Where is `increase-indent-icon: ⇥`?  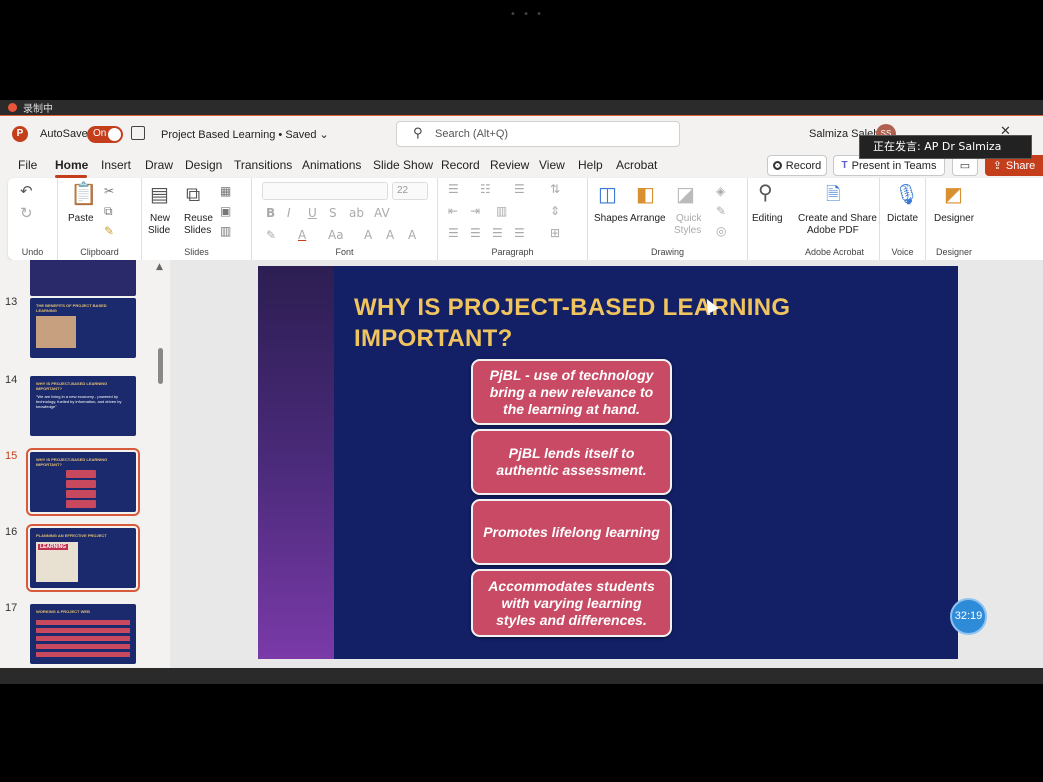
increase-indent-icon: ⇥ is located at coordinates (475, 211).